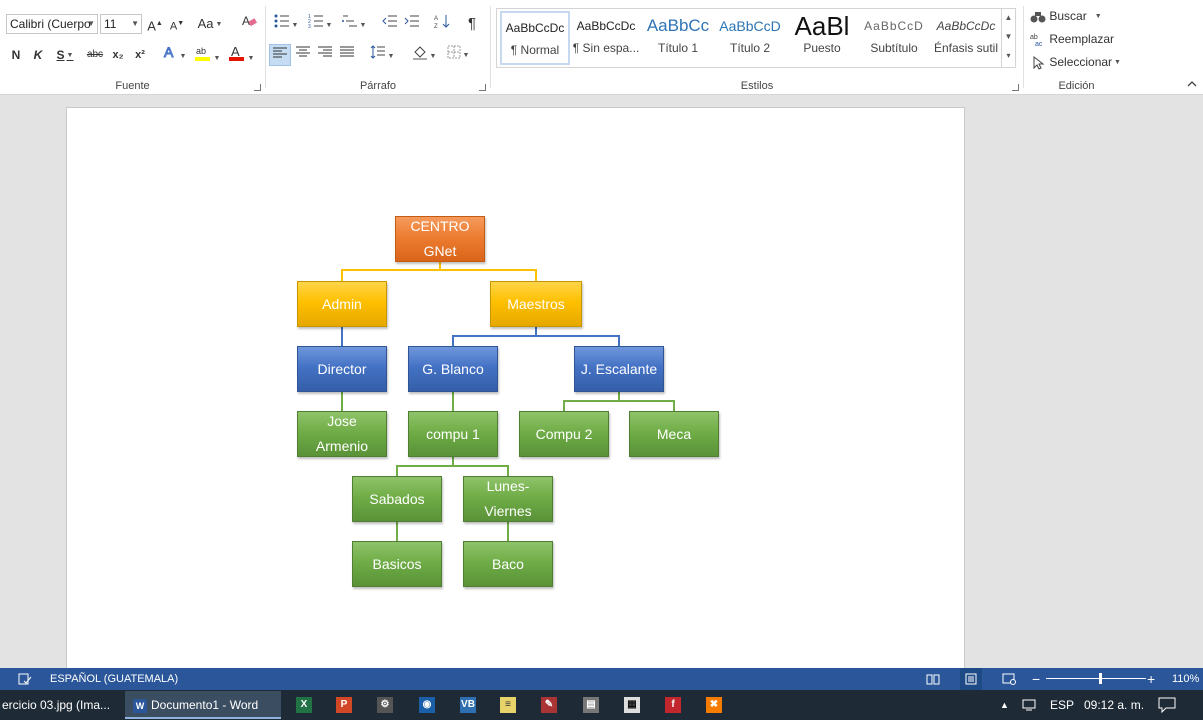  I want to click on italic-button: K, so click(38, 55).